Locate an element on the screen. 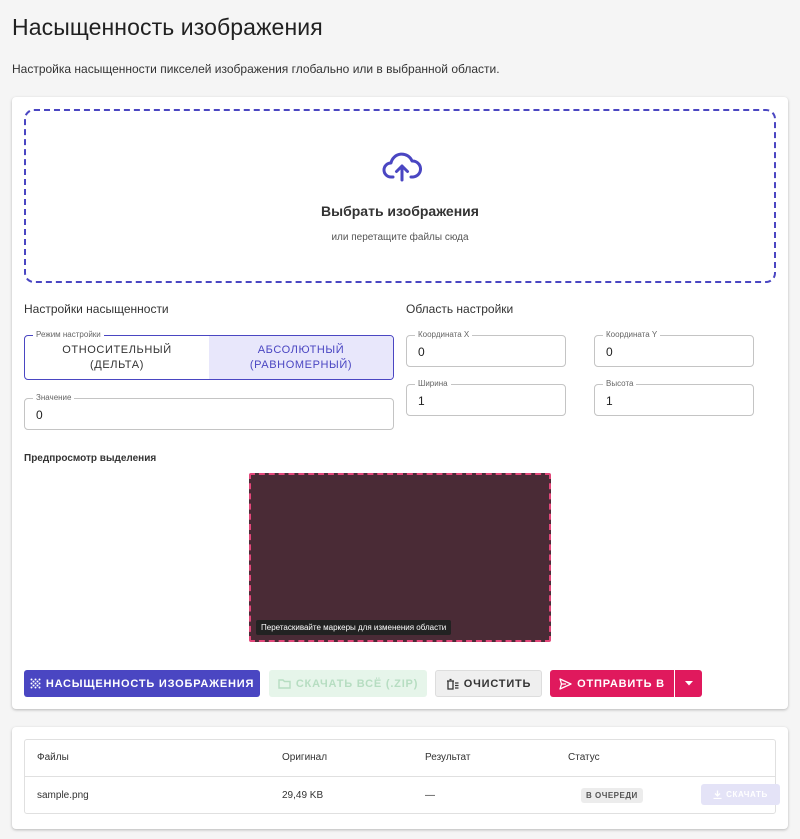  coord-y-legend: Координата Y is located at coordinates (632, 335).